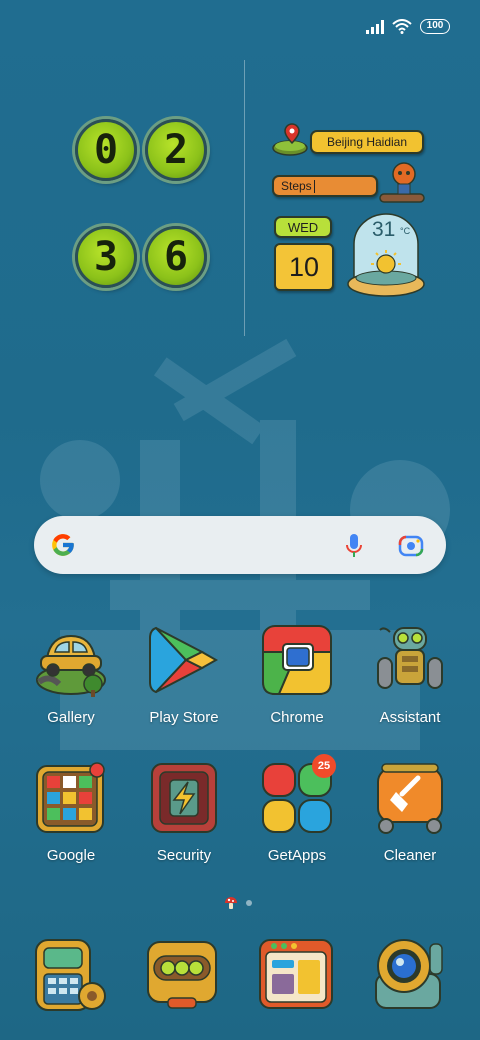  Describe the element at coordinates (386, 256) in the screenshot. I see `weather-widget: 31 °C` at that location.